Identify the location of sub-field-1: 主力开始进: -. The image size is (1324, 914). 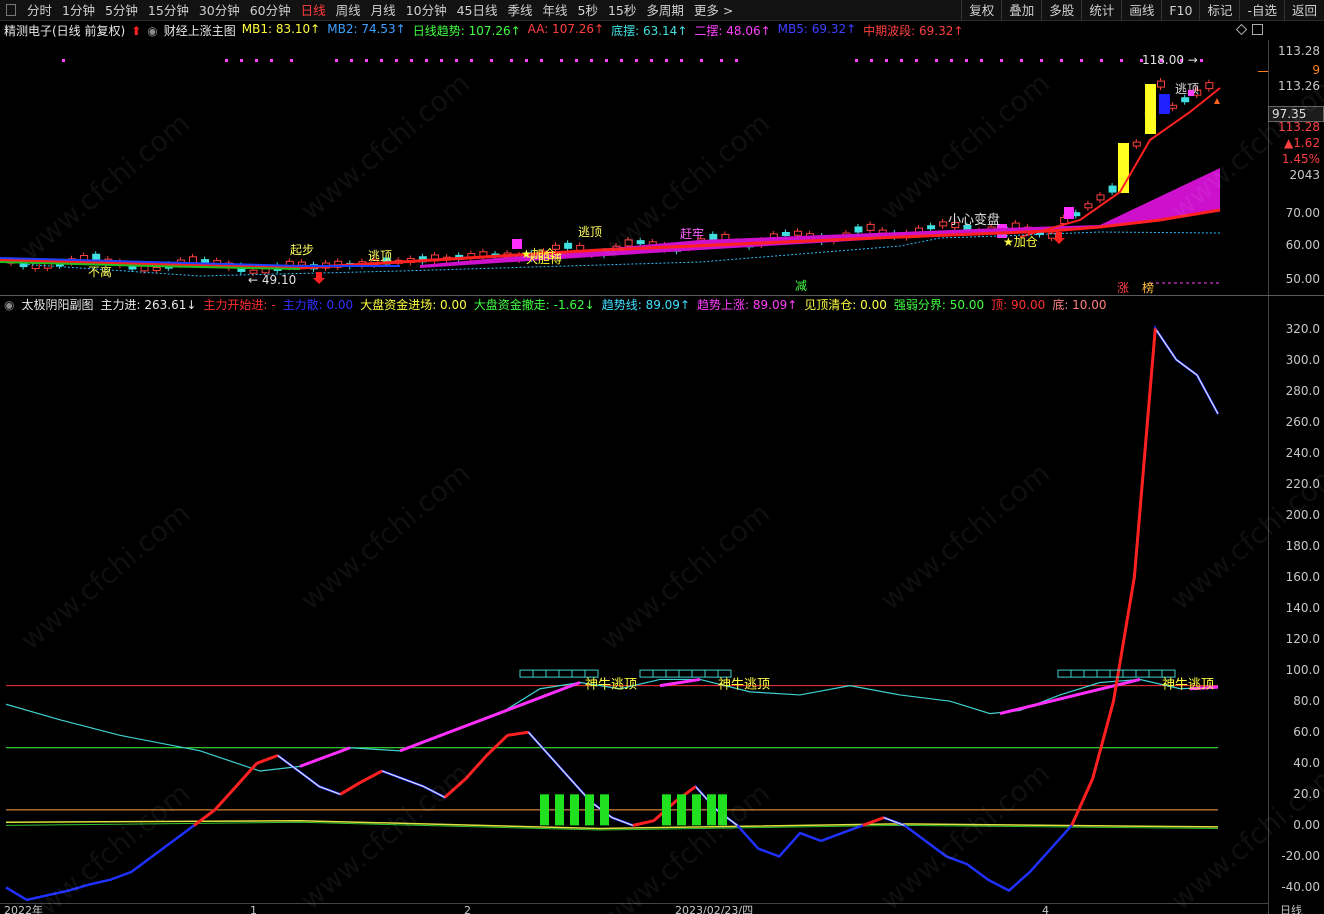
(239, 305).